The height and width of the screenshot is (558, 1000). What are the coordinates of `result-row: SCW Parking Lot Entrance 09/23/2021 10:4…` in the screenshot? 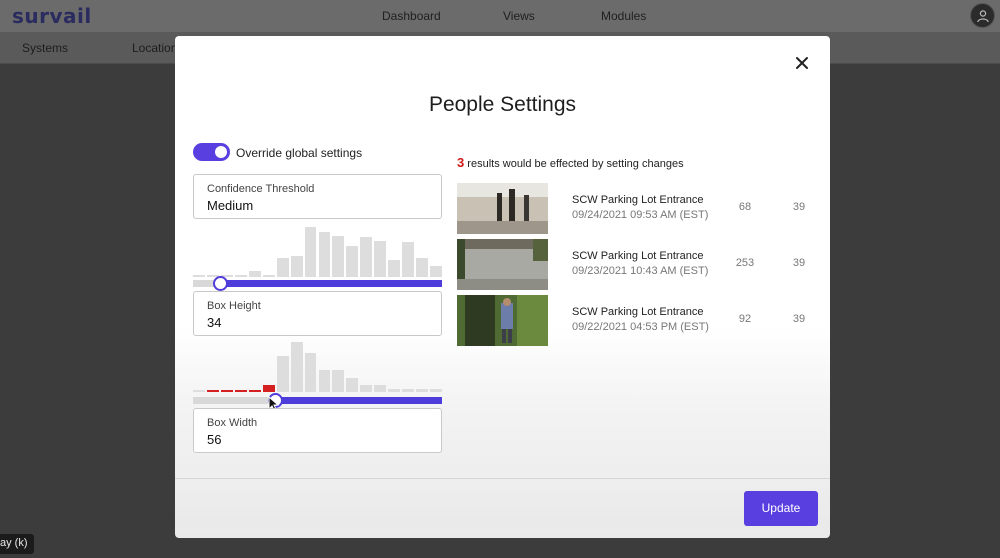 It's located at (637, 265).